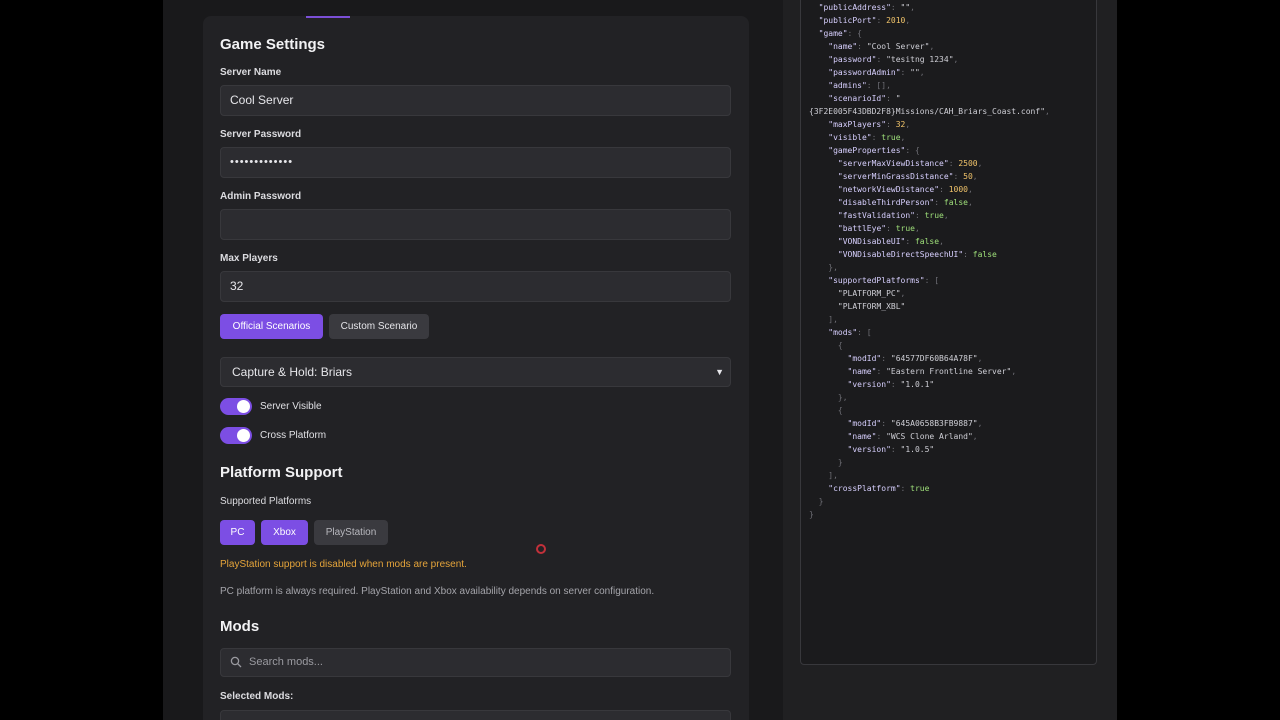 The height and width of the screenshot is (720, 1280). I want to click on max-players-label: Max Players, so click(249, 258).